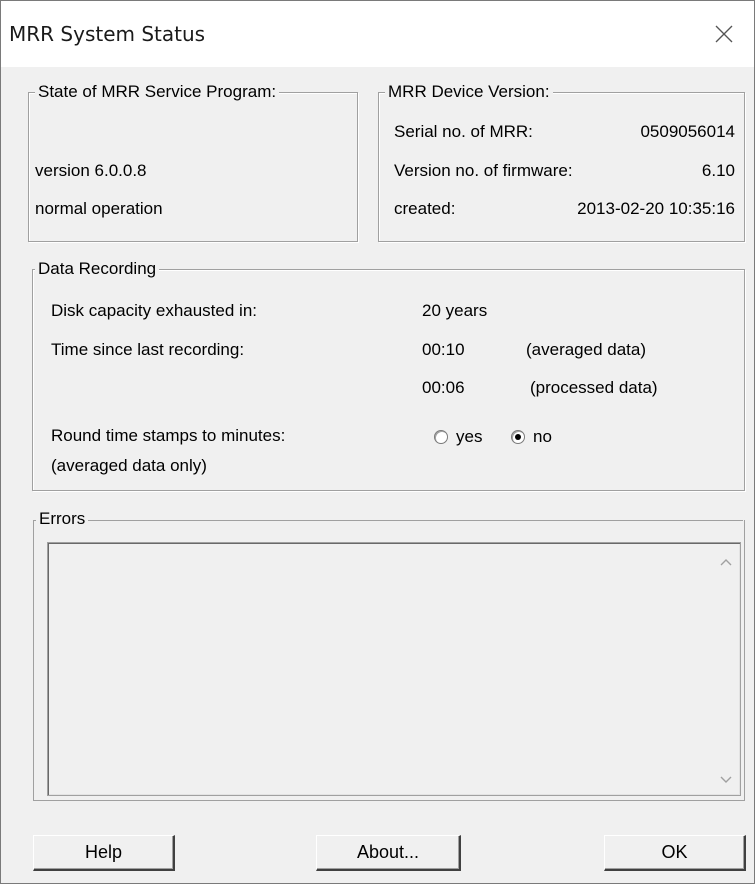 This screenshot has height=884, width=755. I want to click on chevron-up-icon, so click(726, 562).